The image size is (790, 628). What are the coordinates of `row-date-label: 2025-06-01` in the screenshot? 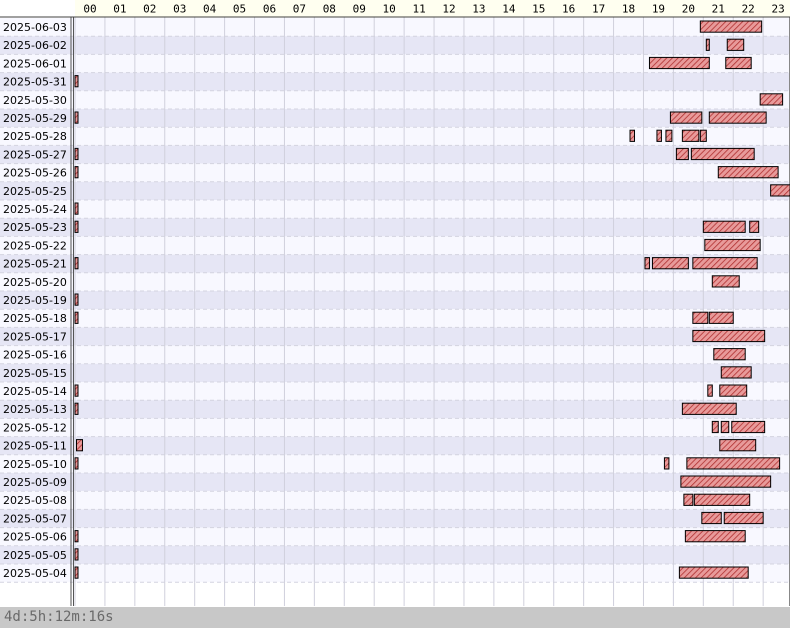 It's located at (35, 63).